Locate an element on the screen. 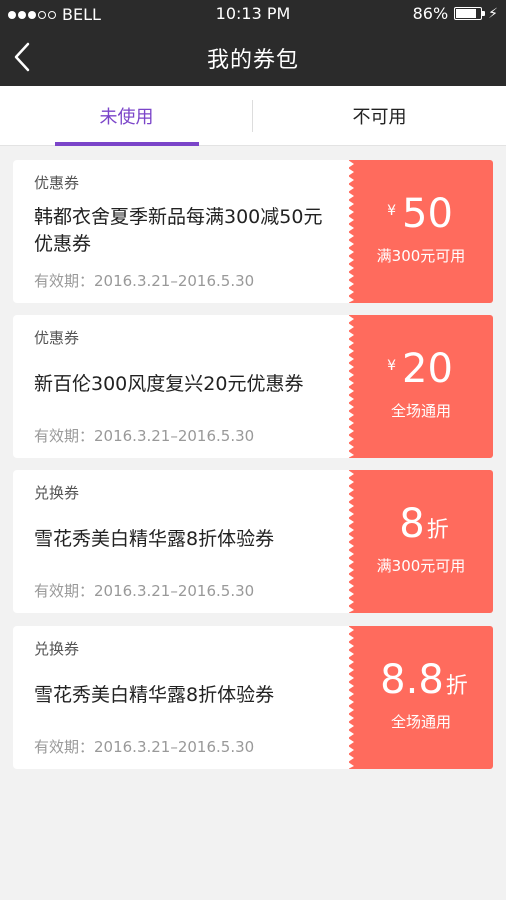 The height and width of the screenshot is (900, 506). coupon-amount: 8.8折 is located at coordinates (421, 680).